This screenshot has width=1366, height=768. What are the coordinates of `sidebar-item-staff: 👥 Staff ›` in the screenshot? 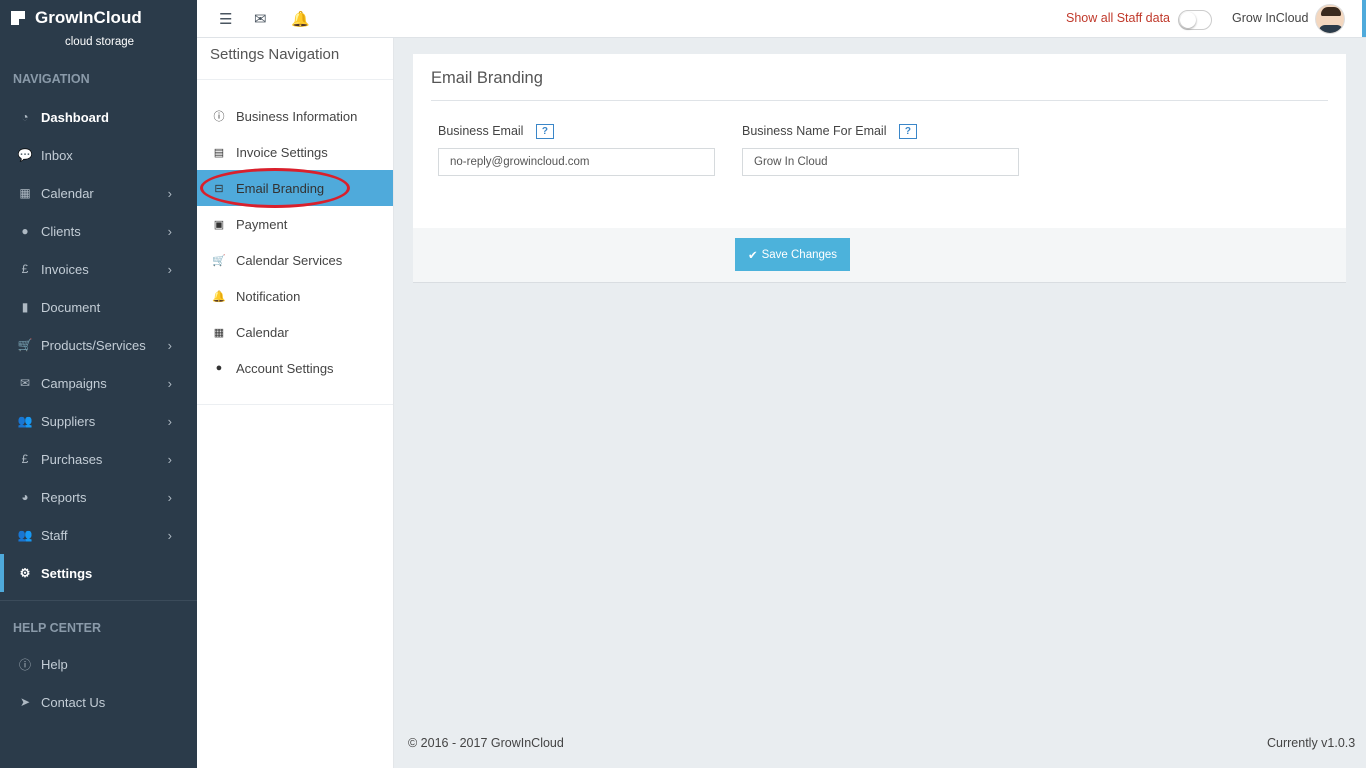 It's located at (98, 535).